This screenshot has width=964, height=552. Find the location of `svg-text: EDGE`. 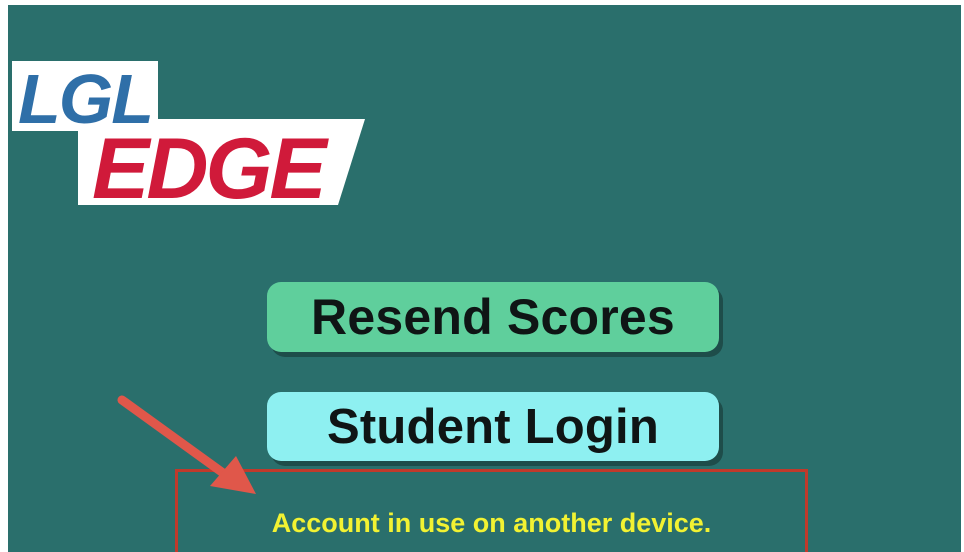

svg-text: EDGE is located at coordinates (210, 167).